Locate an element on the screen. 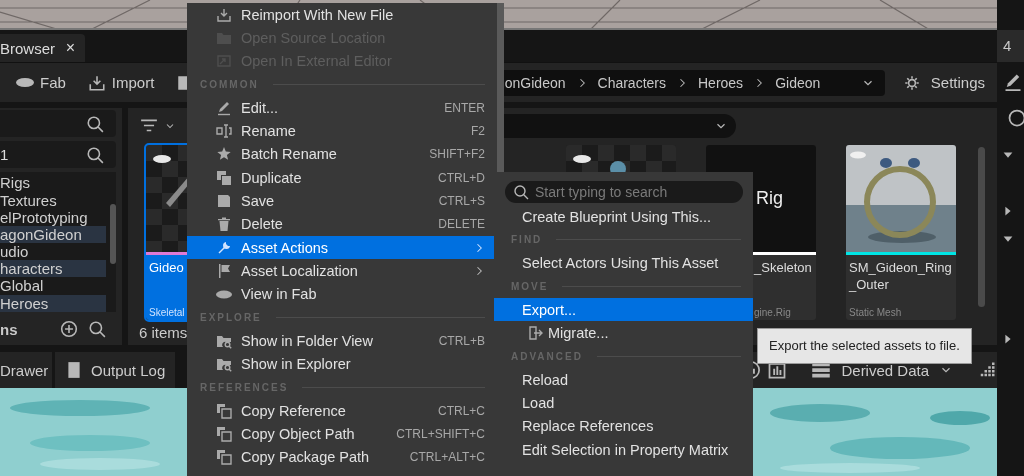 This screenshot has height=476, width=1024. panel-tab: 4 is located at coordinates (1010, 46).